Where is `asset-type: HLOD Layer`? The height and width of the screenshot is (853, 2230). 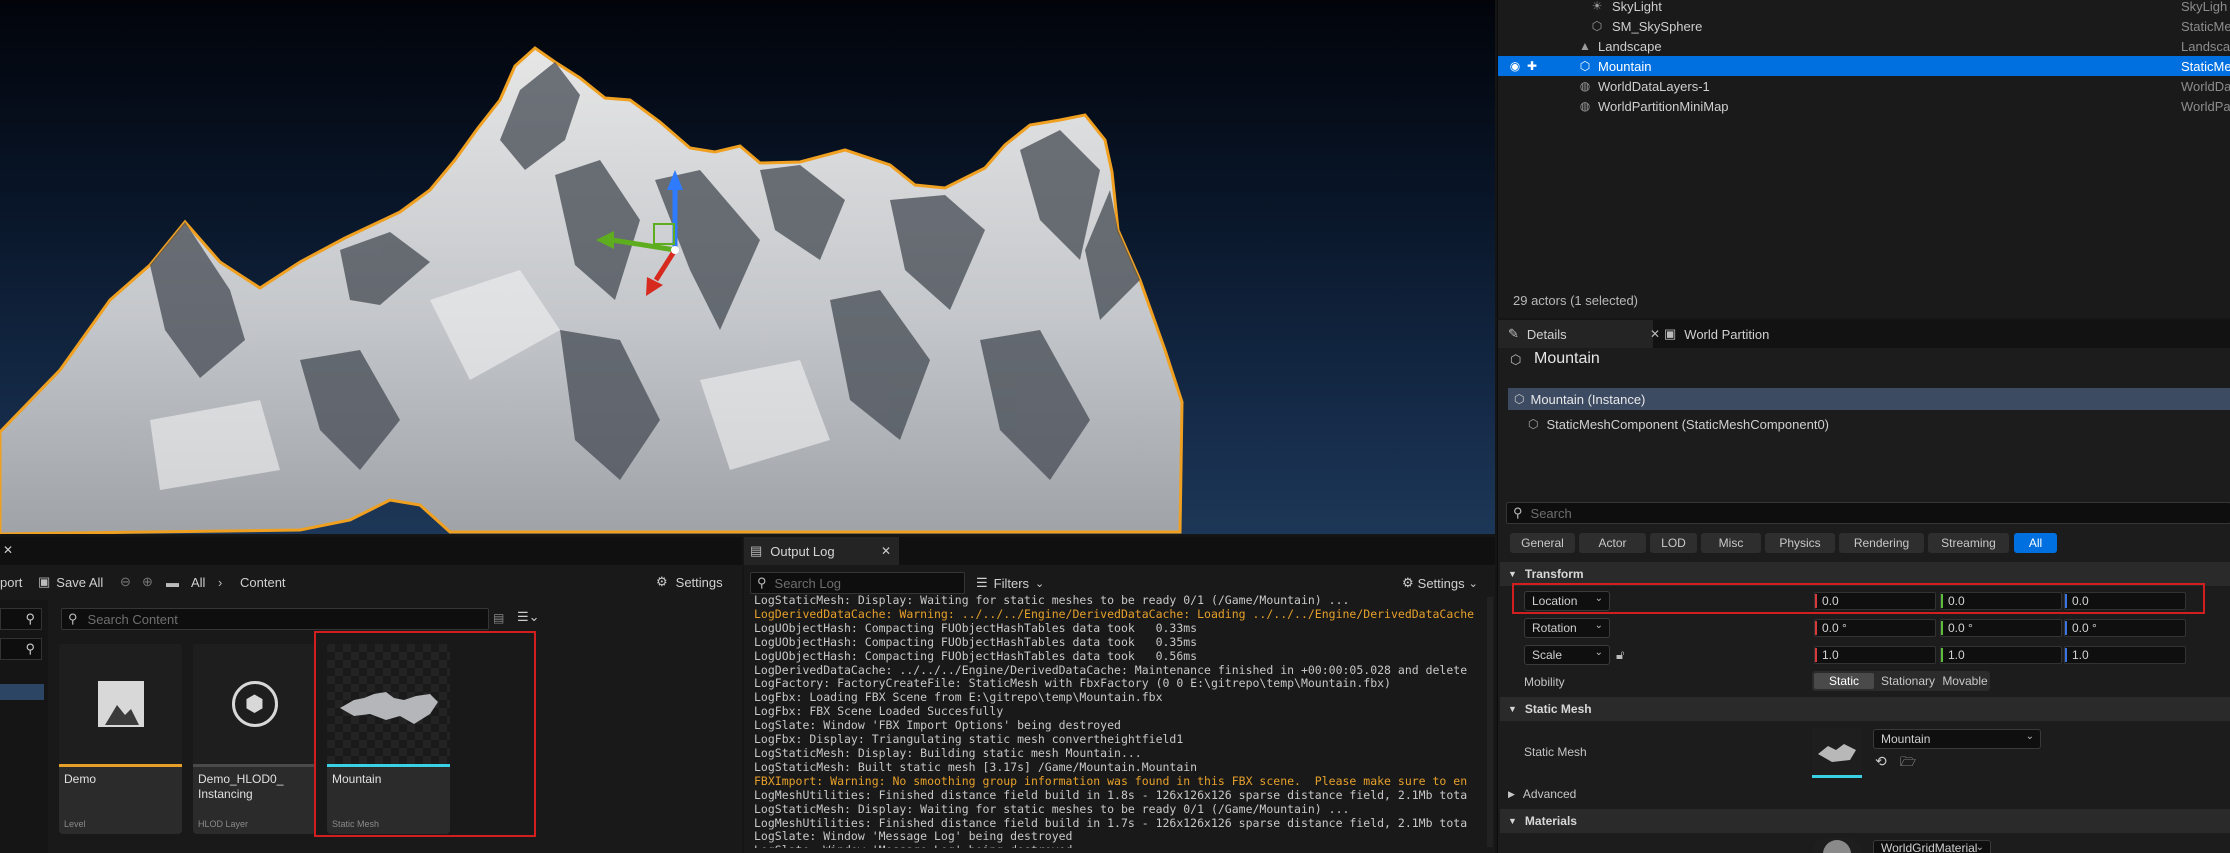 asset-type: HLOD Layer is located at coordinates (223, 824).